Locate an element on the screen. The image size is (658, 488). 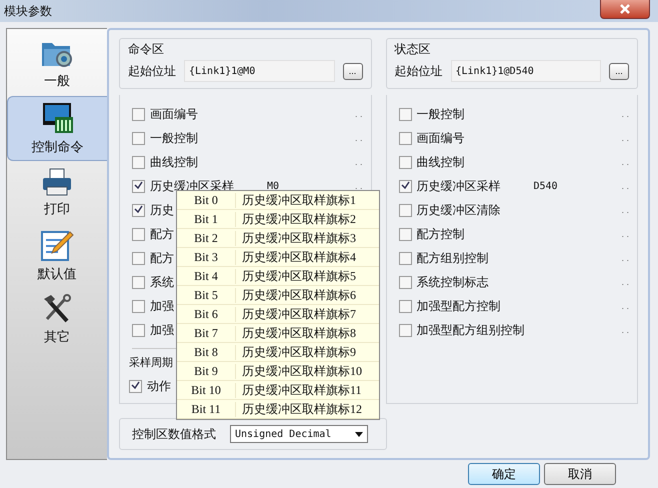
flag-name: 历史缓冲区取样旗标7 is located at coordinates (298, 314).